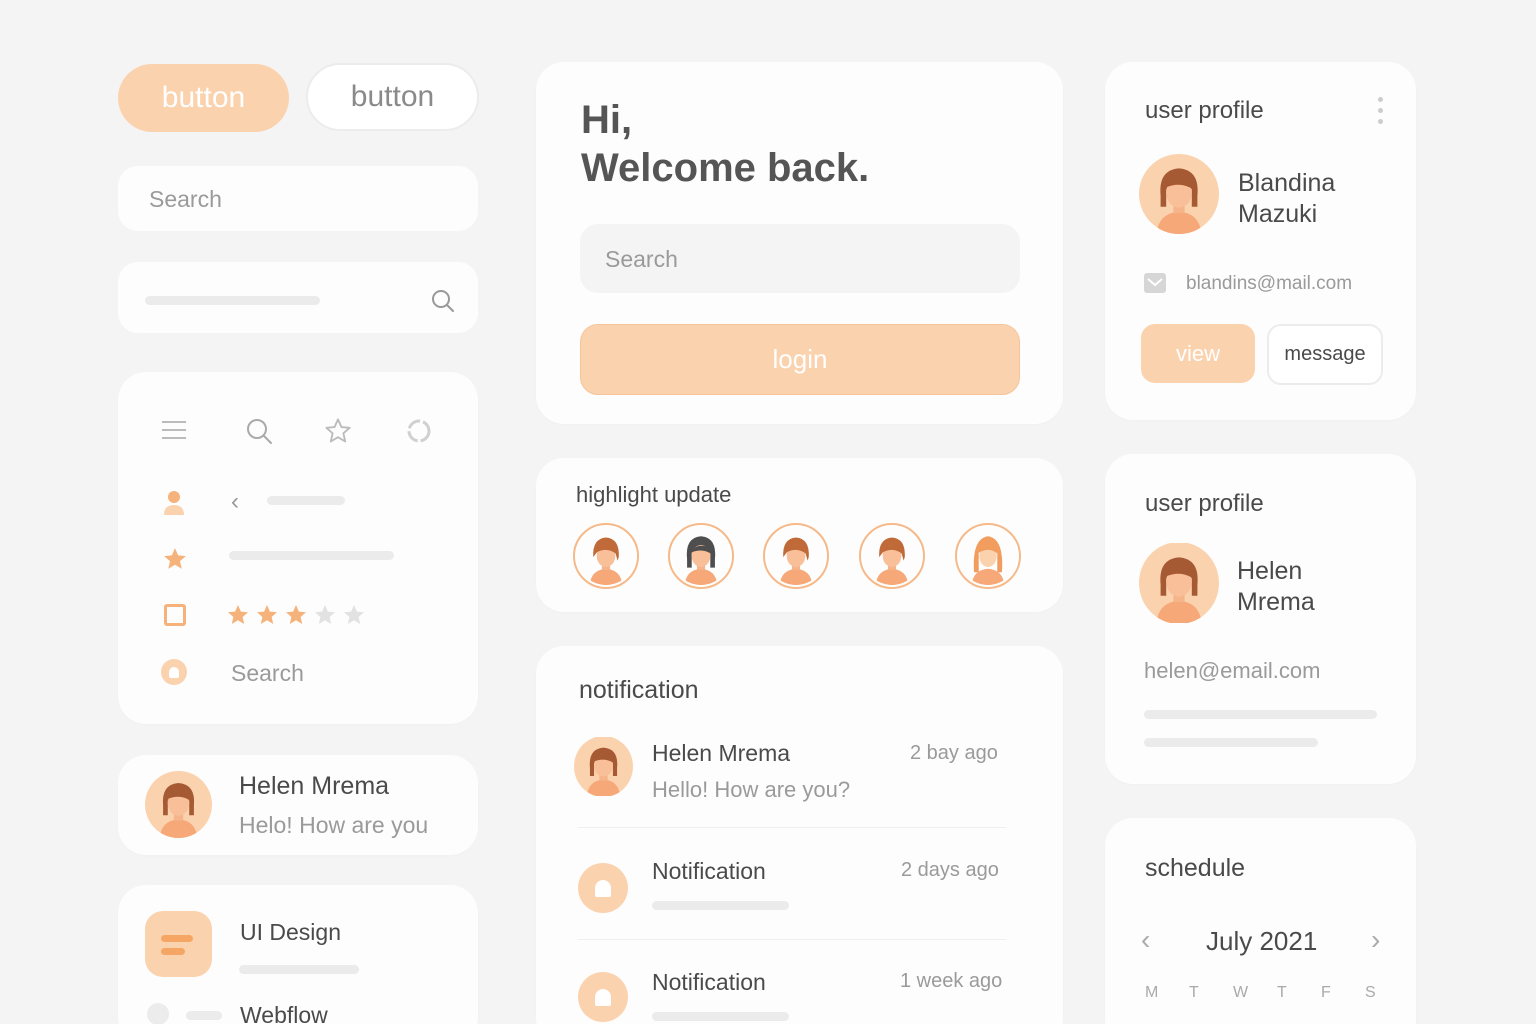  I want to click on profile-card-helen: user profile Helen Mrema helen@email.com, so click(1260, 619).